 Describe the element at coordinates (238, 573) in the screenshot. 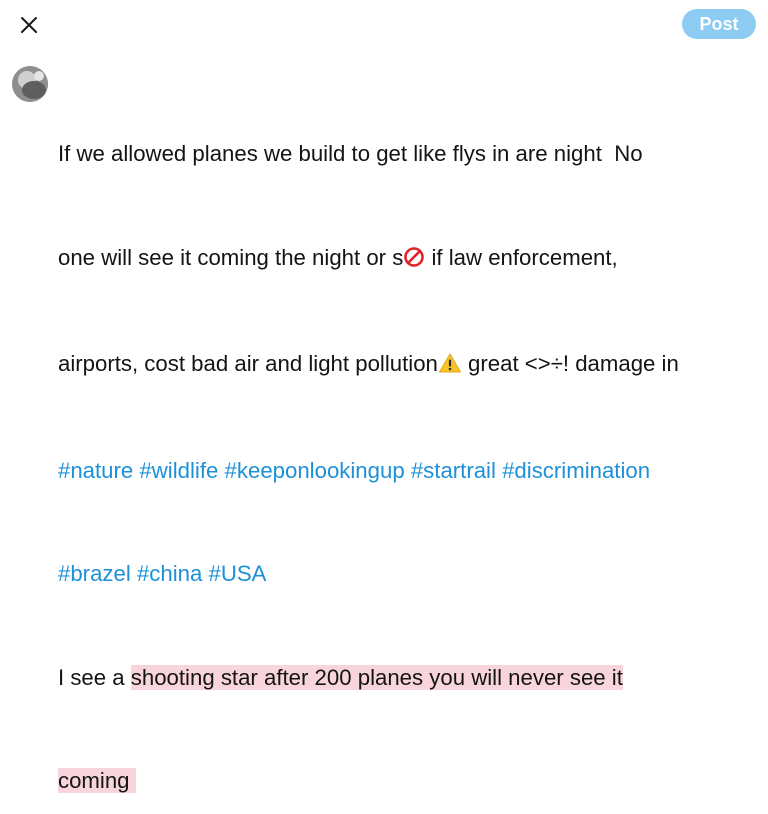

I see `hashtag-link: #USA` at that location.